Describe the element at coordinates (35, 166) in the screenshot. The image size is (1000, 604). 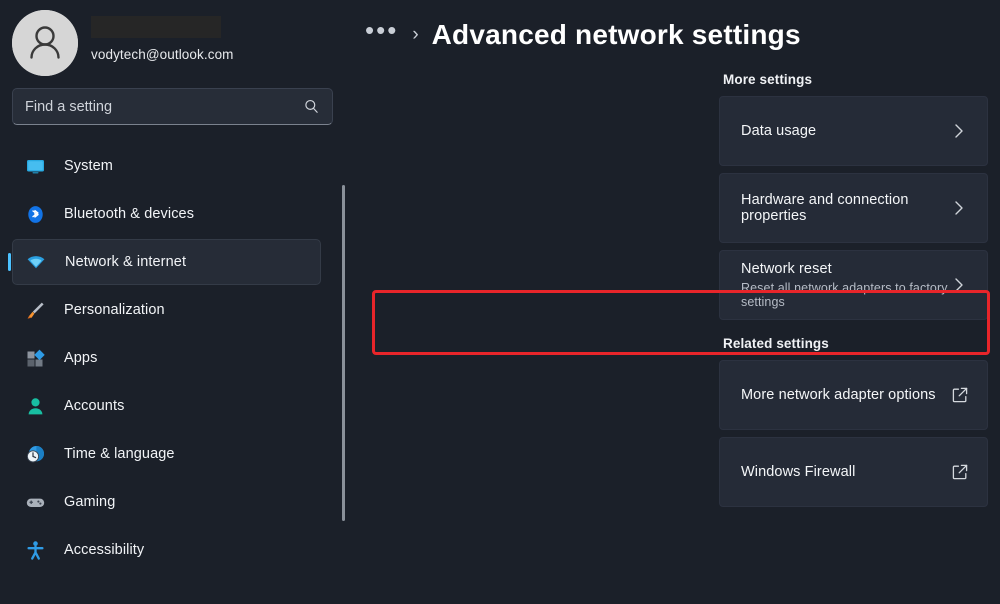
I see `monitor-icon` at that location.